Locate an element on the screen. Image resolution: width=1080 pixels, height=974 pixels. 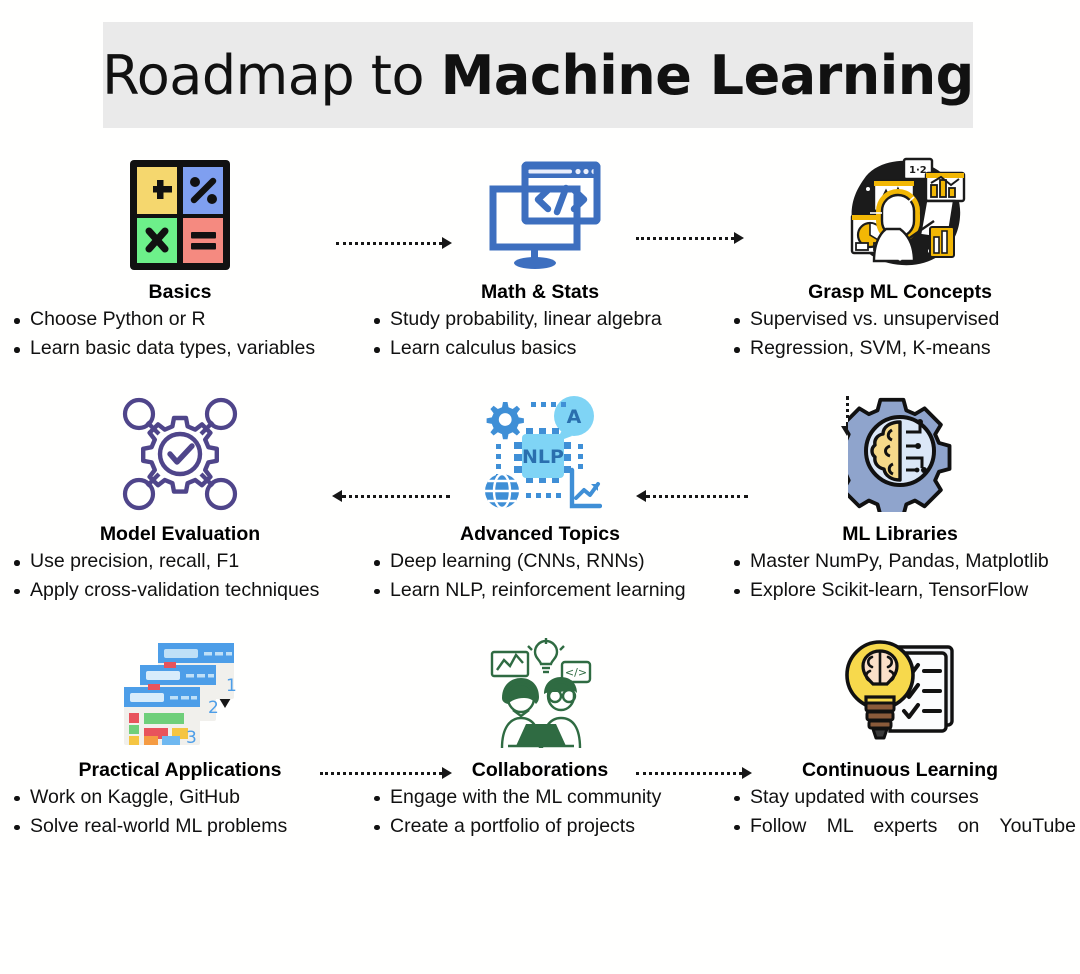
bullet-item: Master NumPy, Pandas, Matplotlib is located at coordinates (898, 562).